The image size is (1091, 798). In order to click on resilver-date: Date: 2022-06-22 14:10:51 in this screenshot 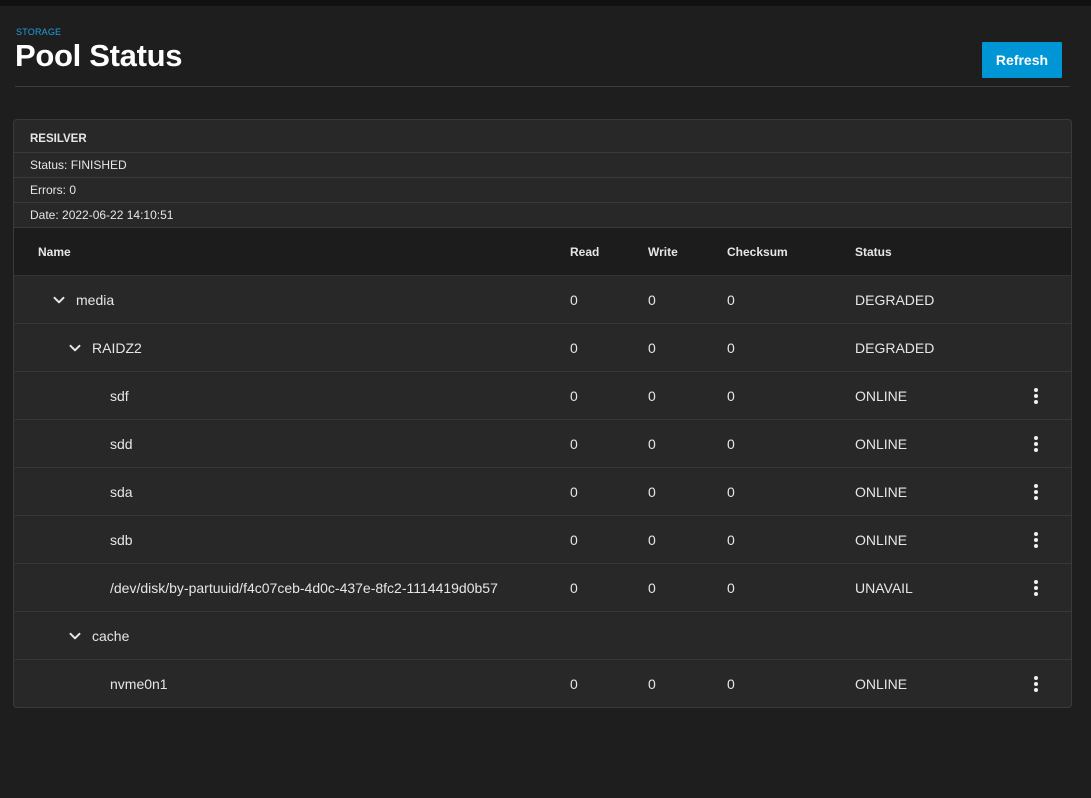, I will do `click(542, 215)`.